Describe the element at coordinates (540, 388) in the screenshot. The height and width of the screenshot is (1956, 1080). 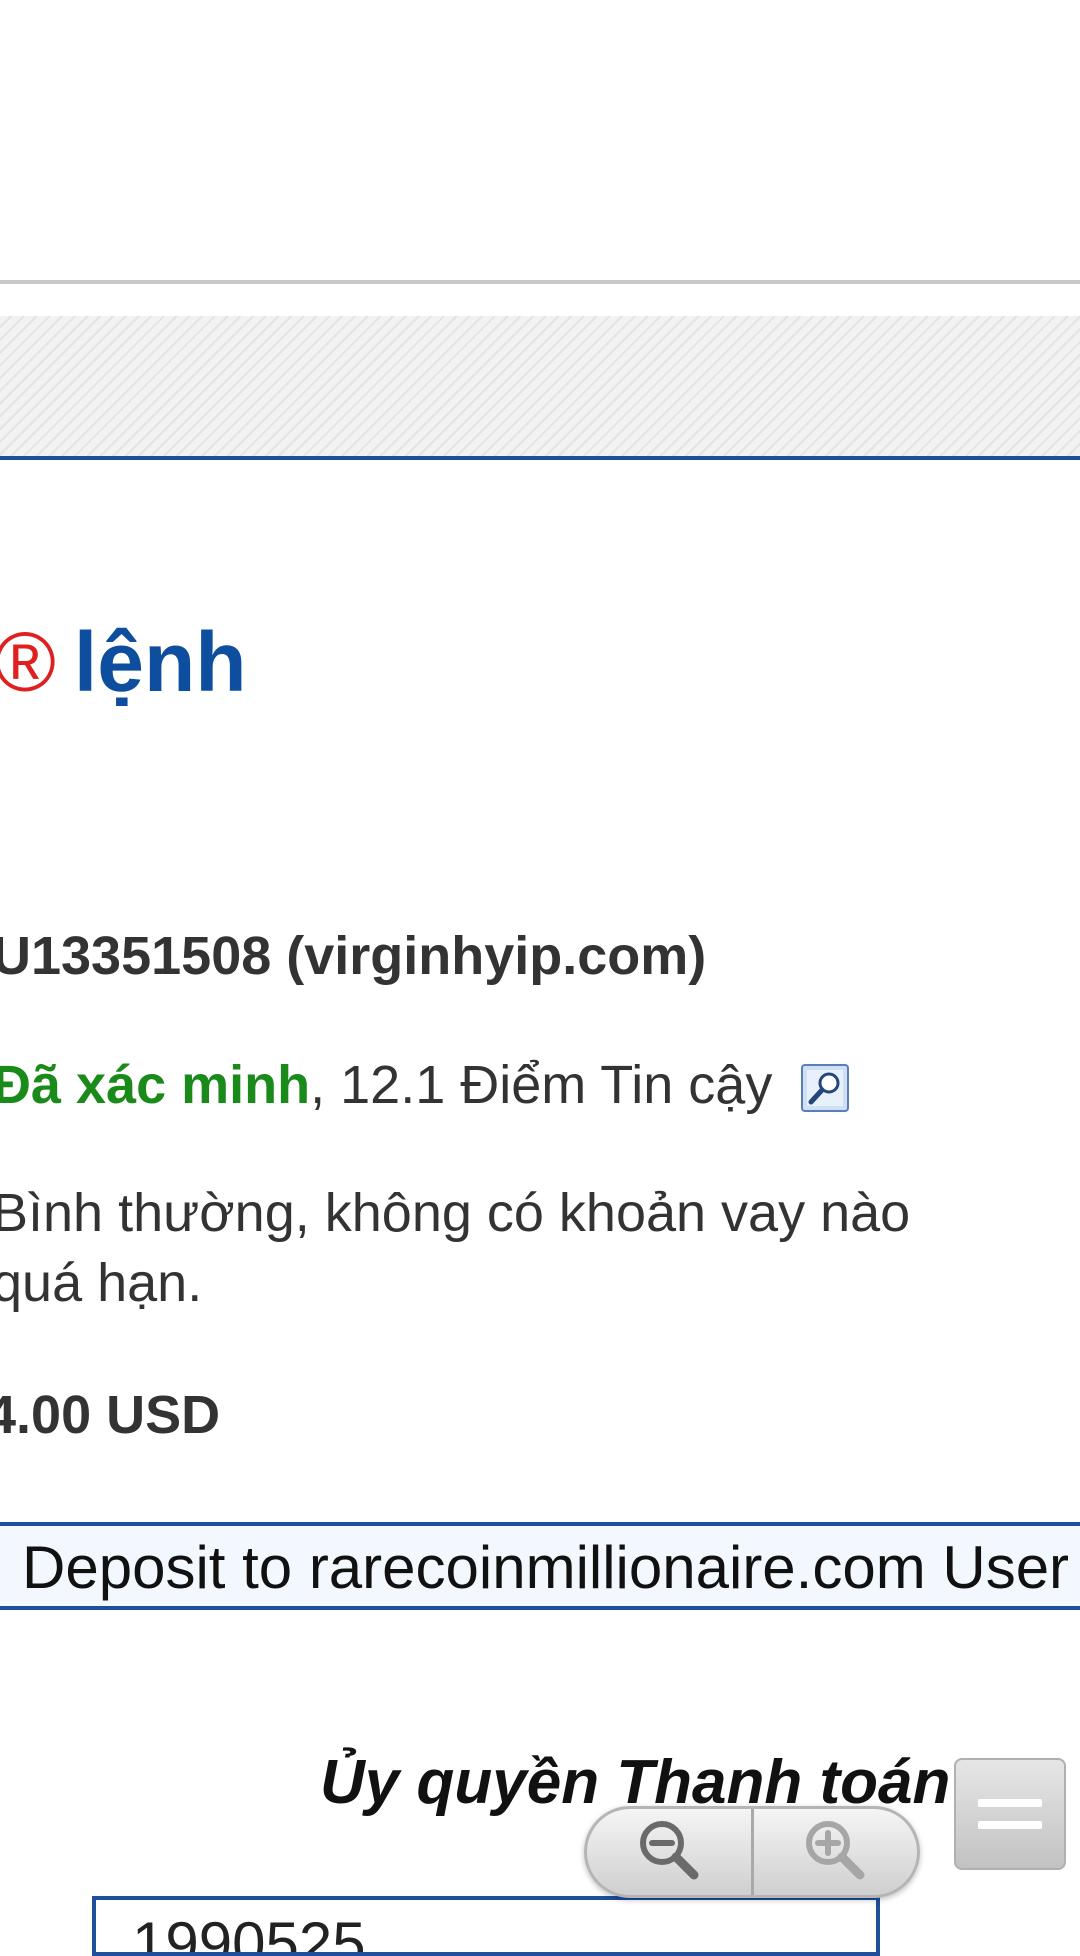
I see `header-pattern-band` at that location.